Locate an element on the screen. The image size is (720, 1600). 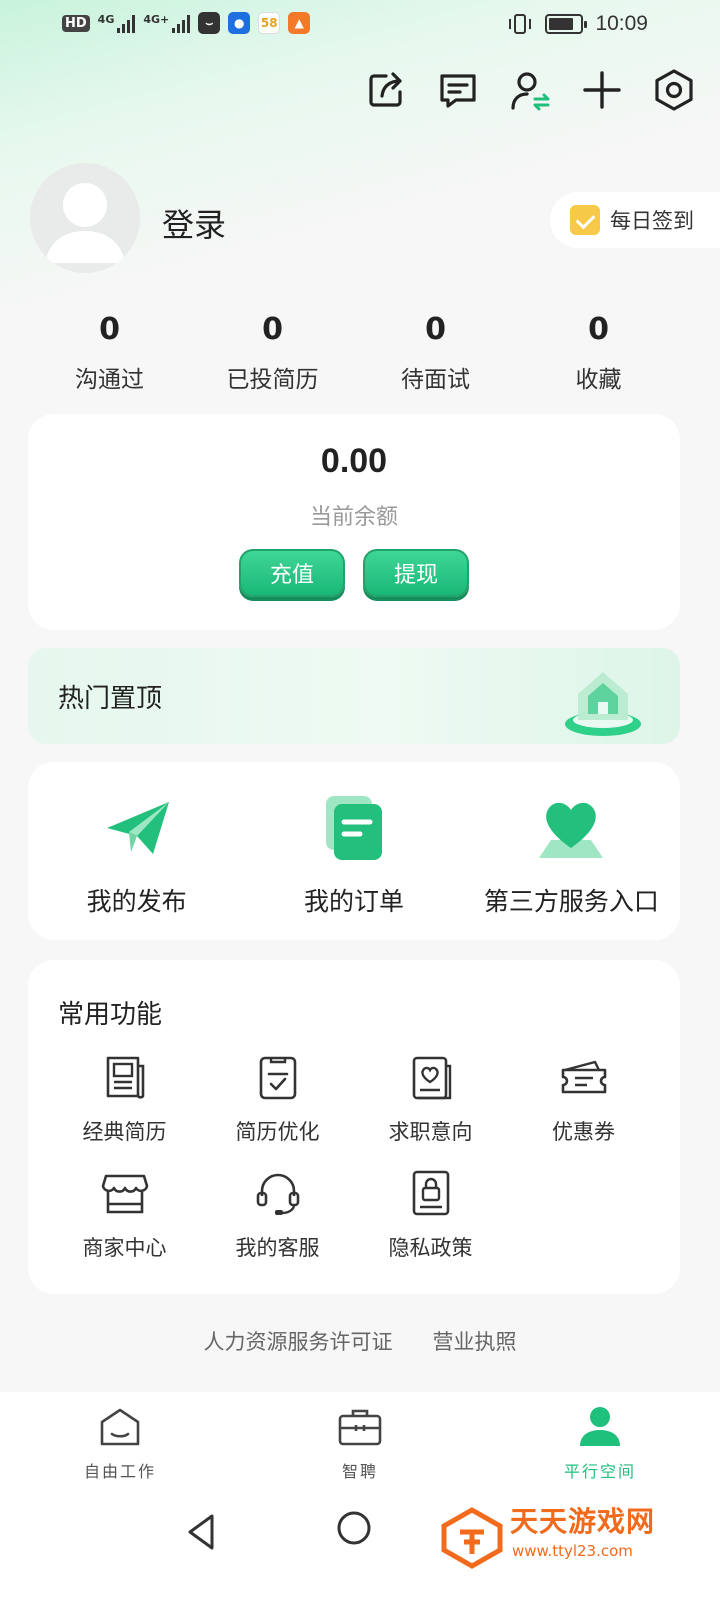
settings-icon is located at coordinates (674, 90).